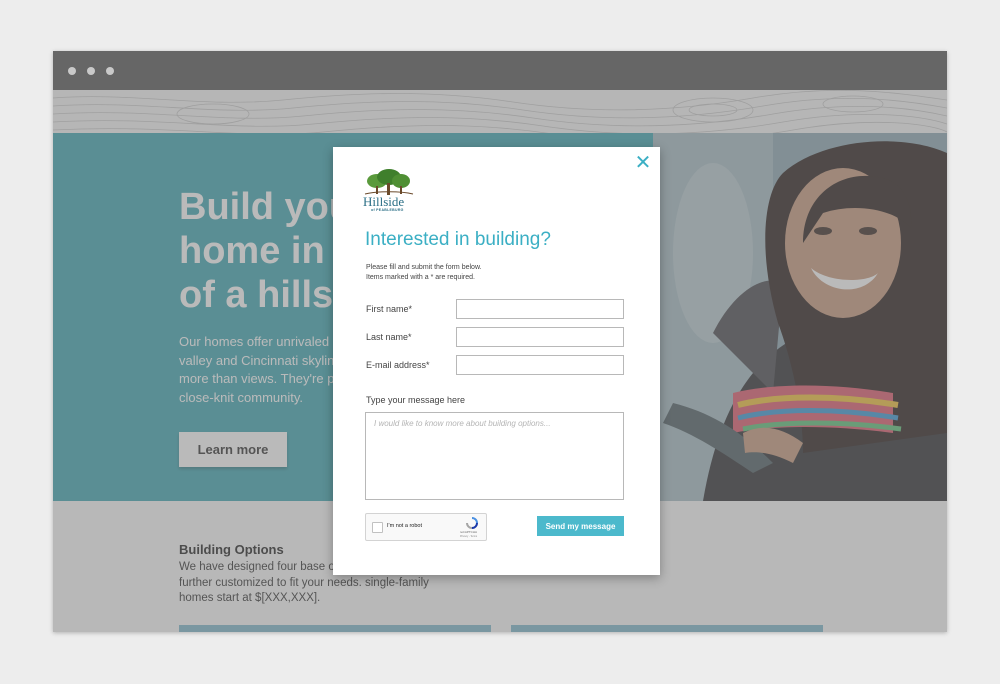  Describe the element at coordinates (500, 70) in the screenshot. I see `window-titlebar` at that location.